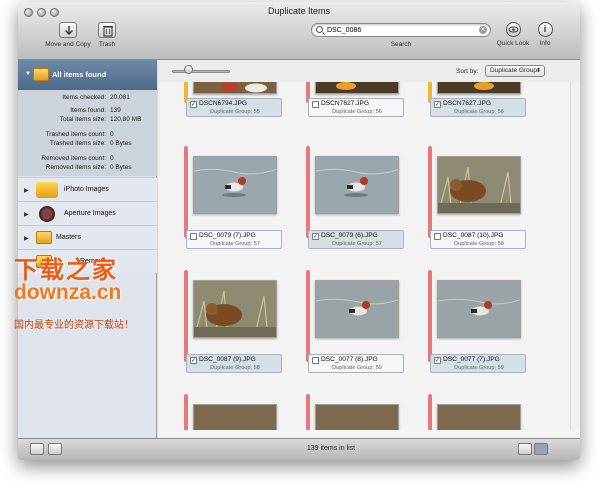 This screenshot has height=497, width=600. I want to click on stat-value: 0, so click(112, 158).